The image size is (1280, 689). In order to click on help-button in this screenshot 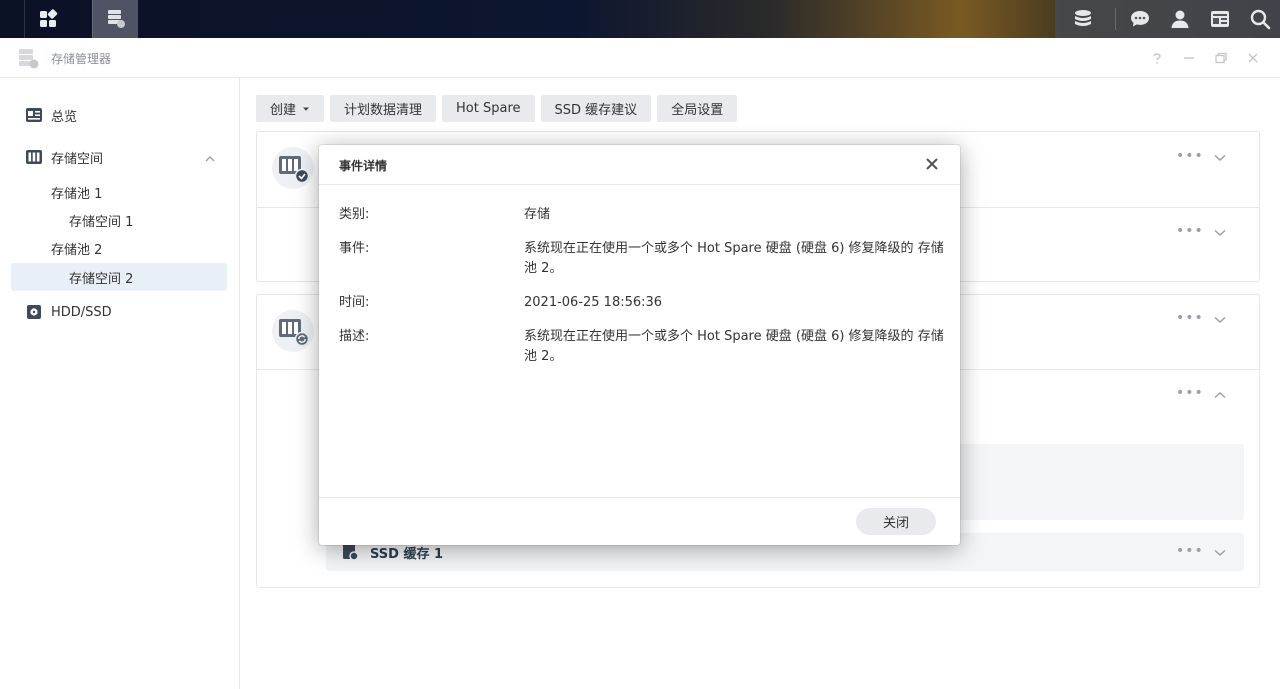, I will do `click(1157, 58)`.